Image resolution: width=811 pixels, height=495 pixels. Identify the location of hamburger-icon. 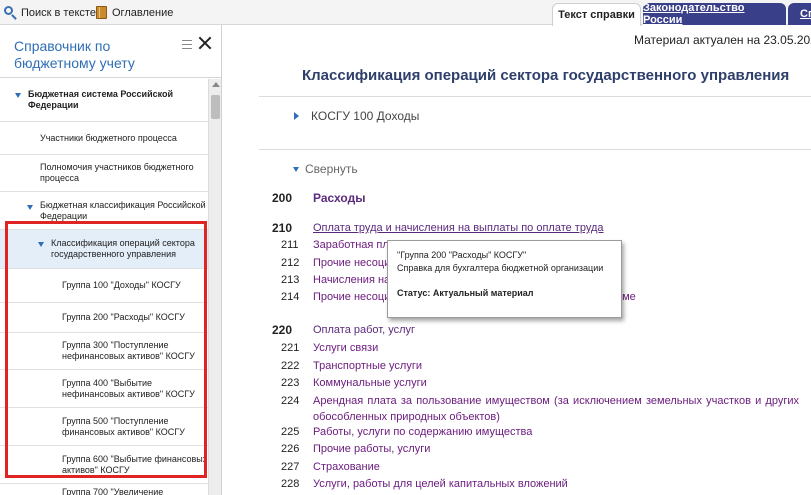
(187, 44).